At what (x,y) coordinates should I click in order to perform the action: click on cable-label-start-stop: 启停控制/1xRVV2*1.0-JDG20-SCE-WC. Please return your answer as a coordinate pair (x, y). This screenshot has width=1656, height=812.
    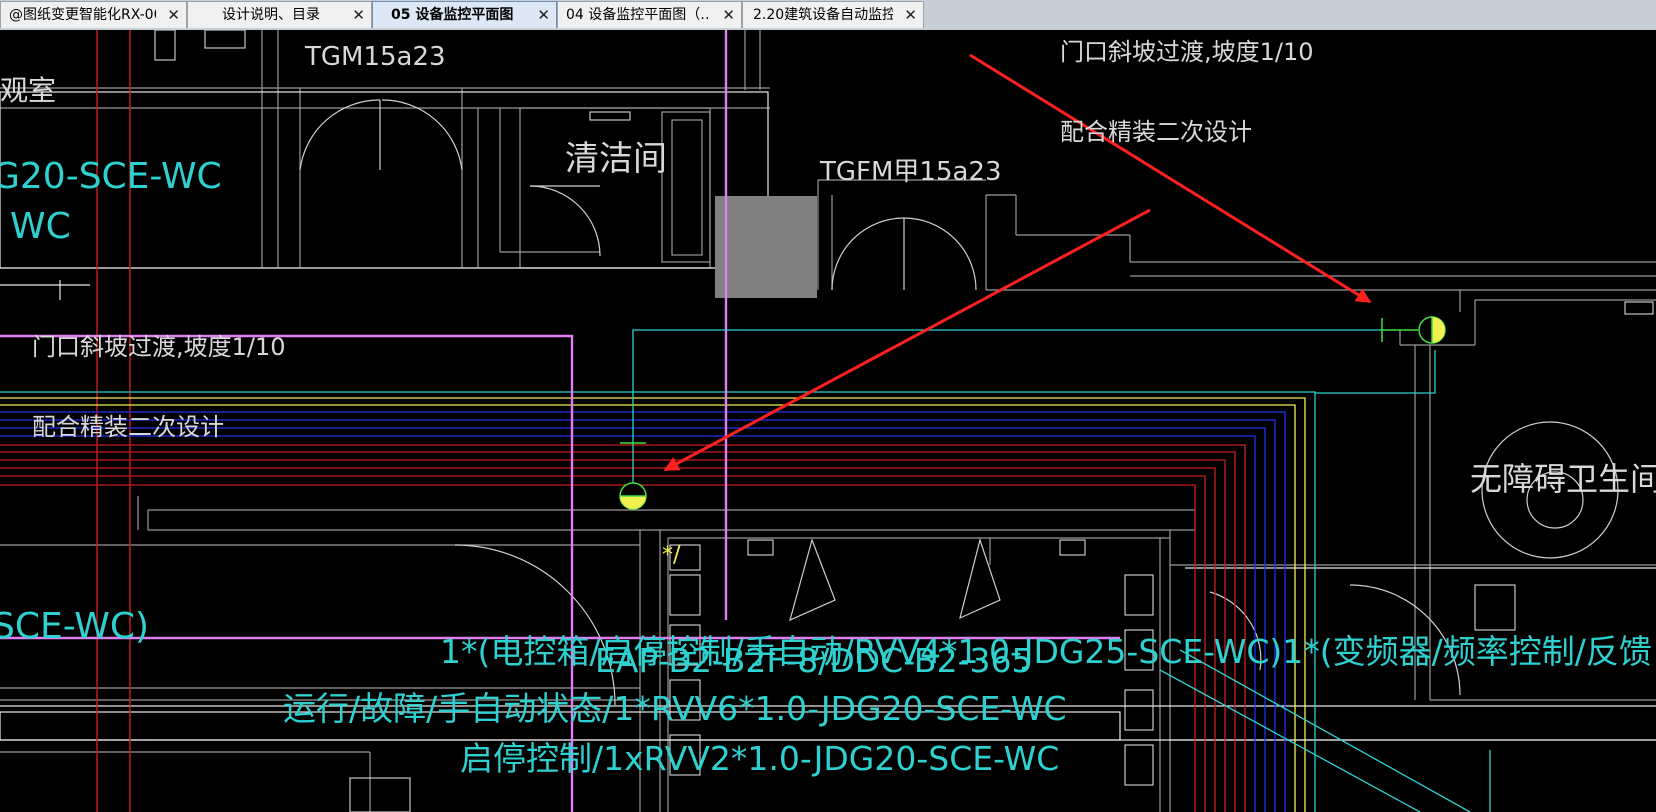
    Looking at the image, I should click on (759, 758).